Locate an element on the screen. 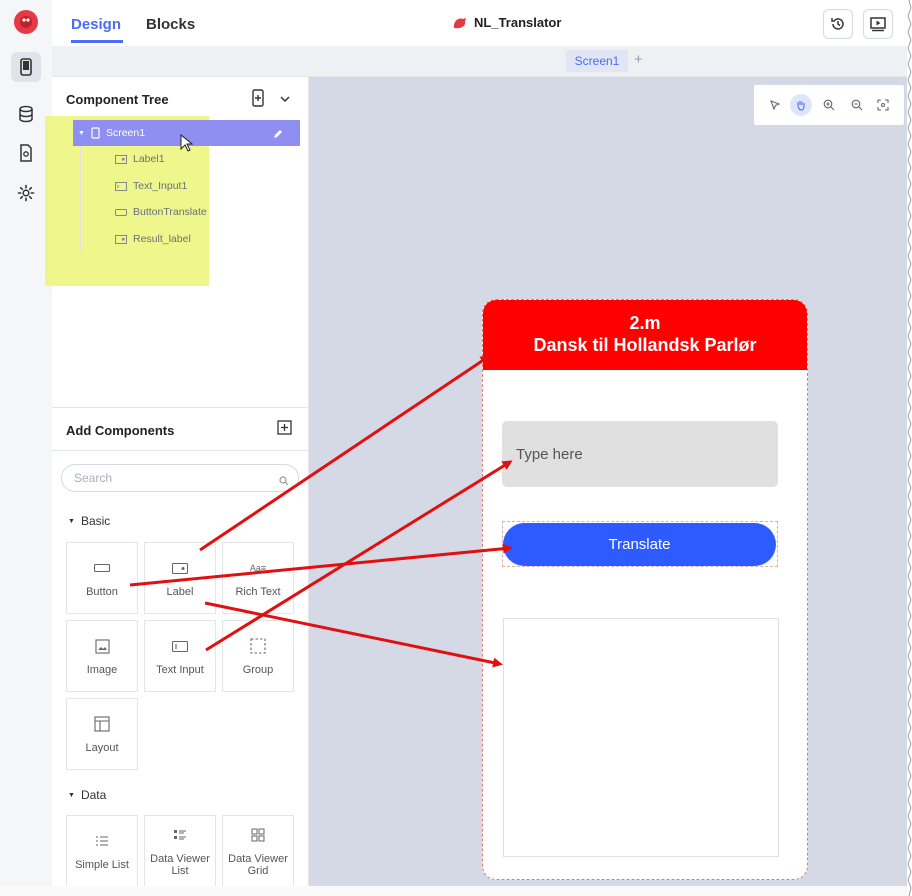  edit-screen-button is located at coordinates (277, 136).